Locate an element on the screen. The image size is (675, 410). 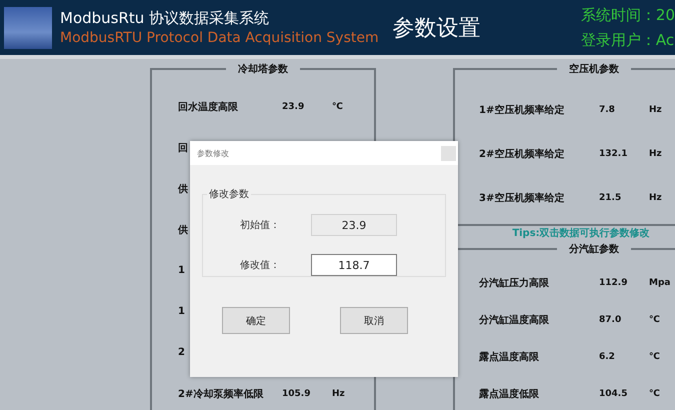
parameter-label: 2 is located at coordinates (181, 352).